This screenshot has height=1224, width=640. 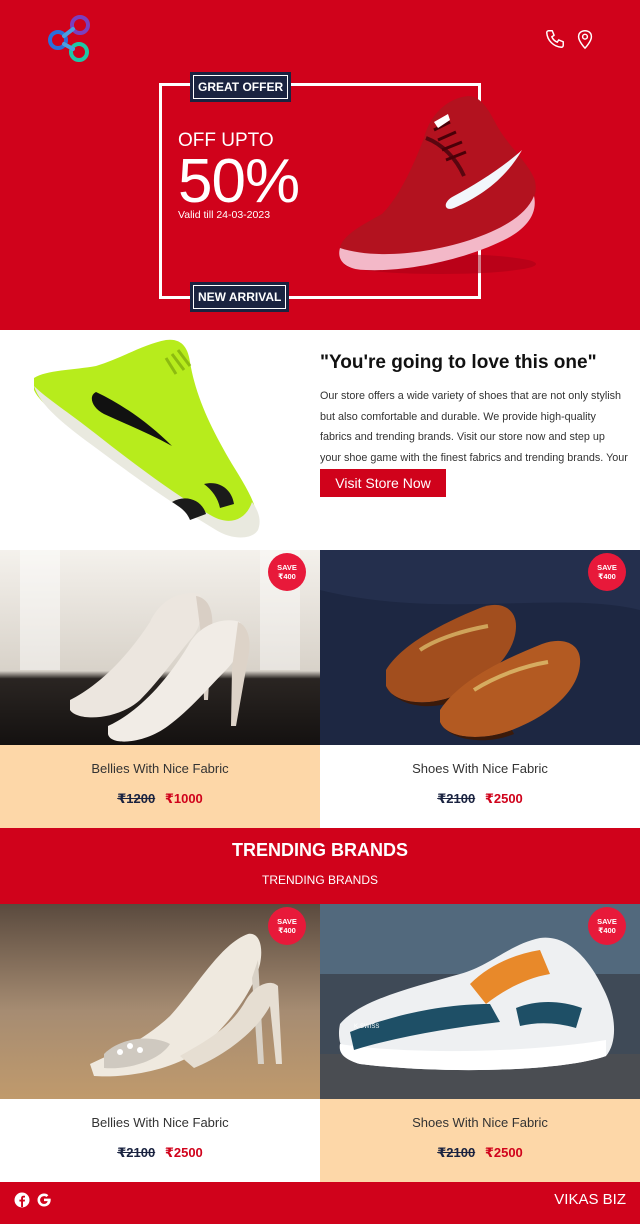 What do you see at coordinates (590, 1199) in the screenshot?
I see `footer-brand: VIKAS BIZ` at bounding box center [590, 1199].